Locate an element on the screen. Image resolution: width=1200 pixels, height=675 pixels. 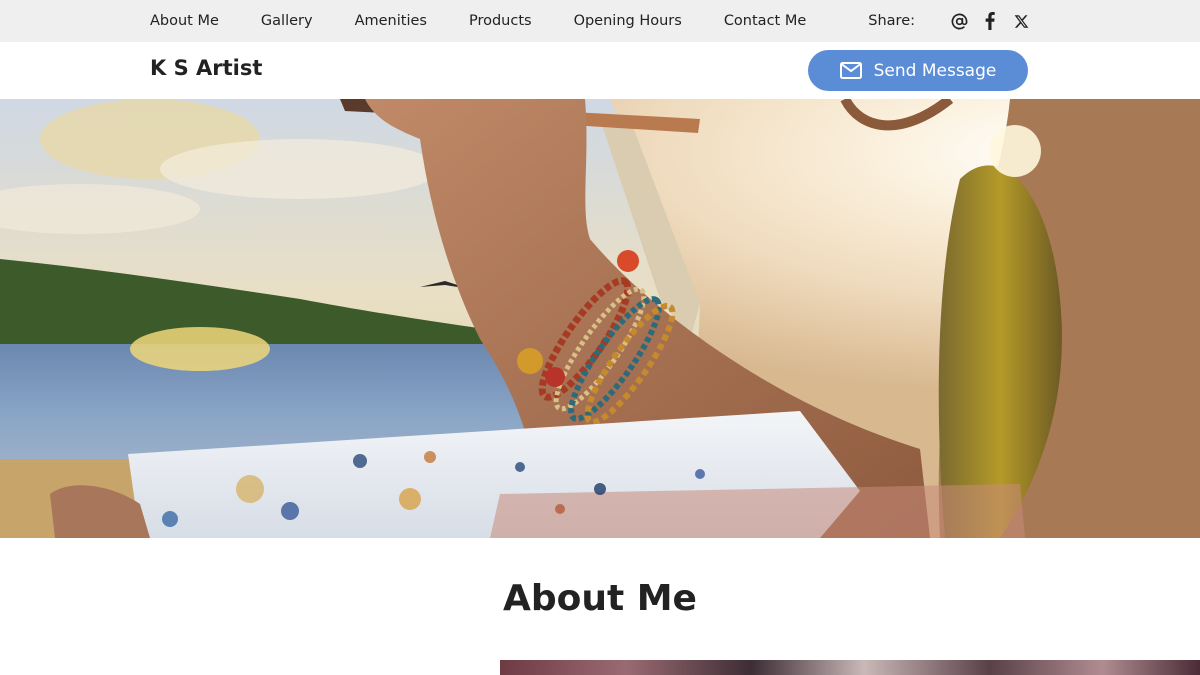
nav-link-gallery: Gallery is located at coordinates (287, 21).